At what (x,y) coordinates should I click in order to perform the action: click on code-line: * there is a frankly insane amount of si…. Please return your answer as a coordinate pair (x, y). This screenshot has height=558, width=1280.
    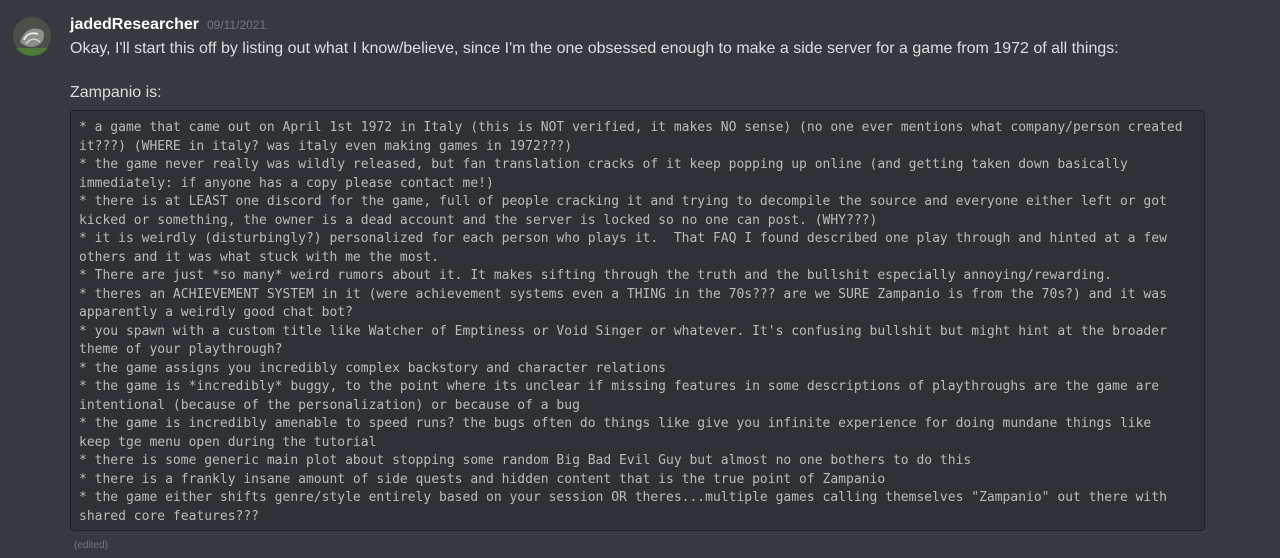
    Looking at the image, I should click on (482, 479).